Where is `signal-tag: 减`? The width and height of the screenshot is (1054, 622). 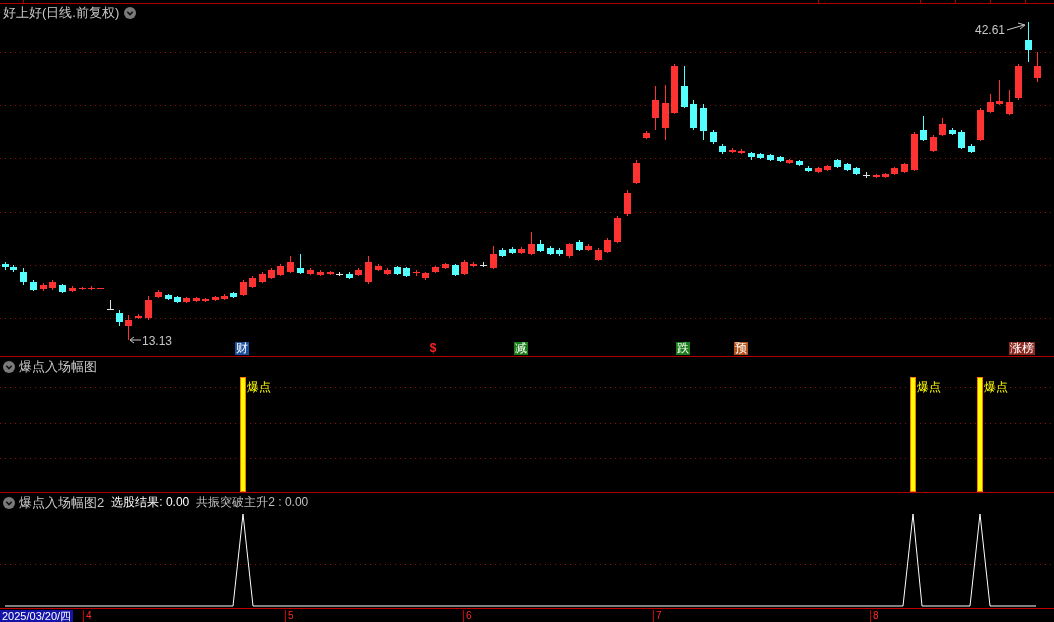
signal-tag: 减 is located at coordinates (521, 348).